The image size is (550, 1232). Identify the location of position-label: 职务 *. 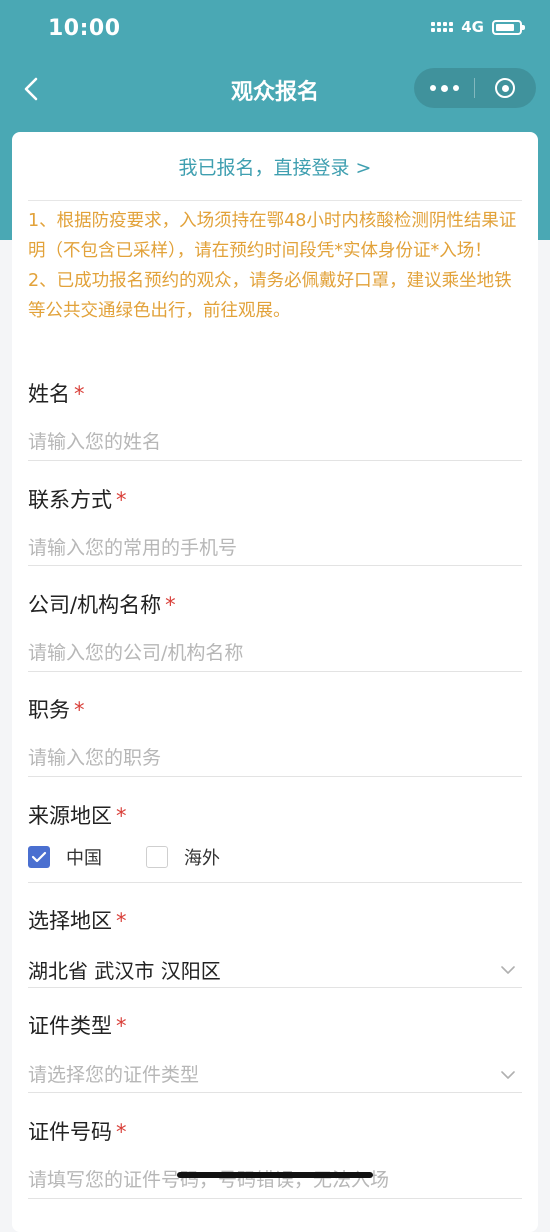
(56, 710).